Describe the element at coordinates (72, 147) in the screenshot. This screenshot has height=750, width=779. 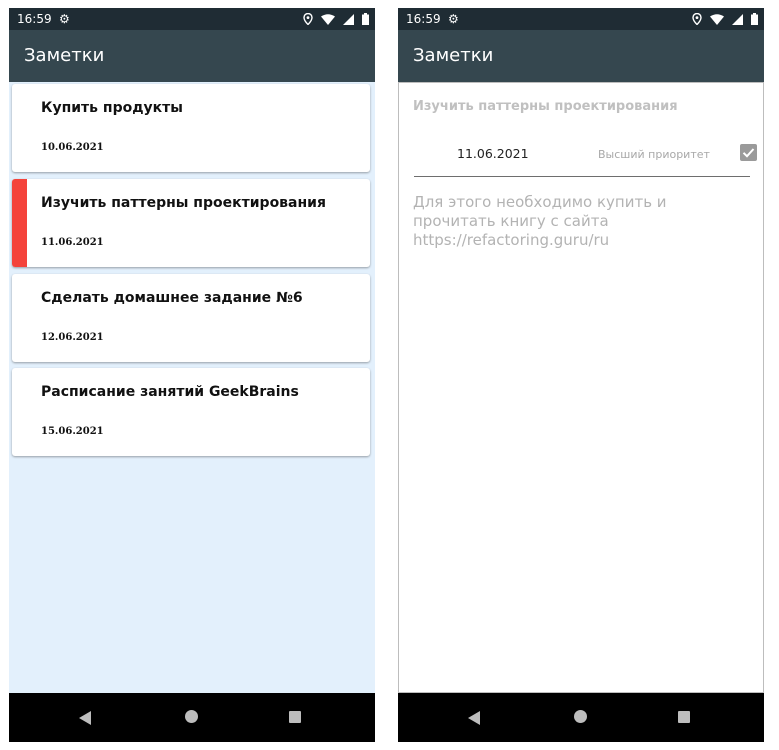
I see `note-date: 10.06.2021` at that location.